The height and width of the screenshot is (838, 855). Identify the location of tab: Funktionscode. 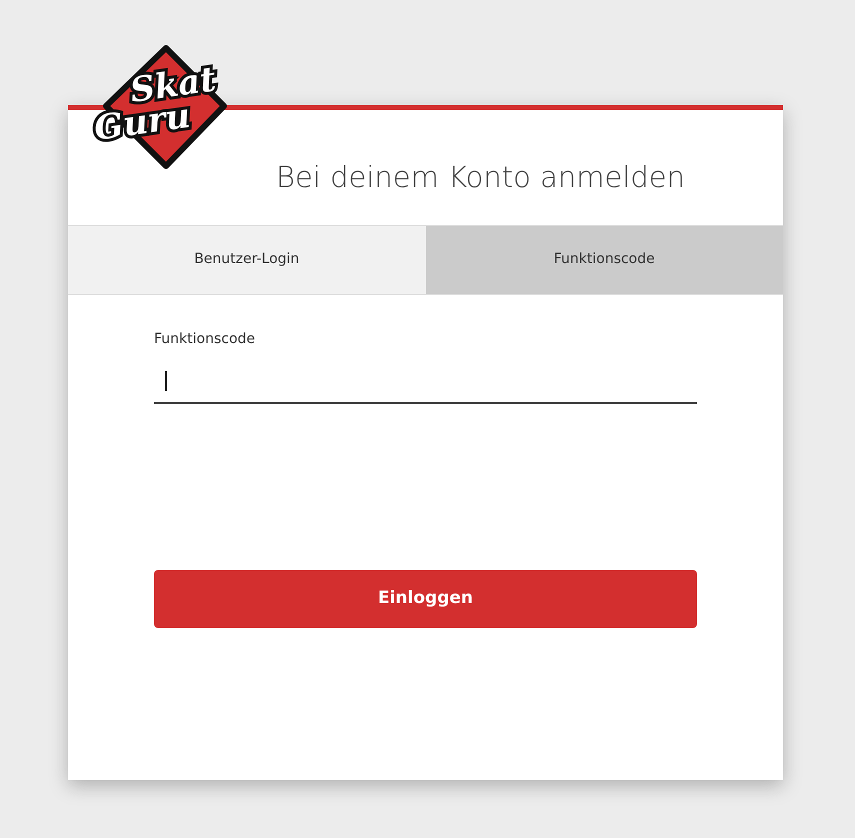
(604, 260).